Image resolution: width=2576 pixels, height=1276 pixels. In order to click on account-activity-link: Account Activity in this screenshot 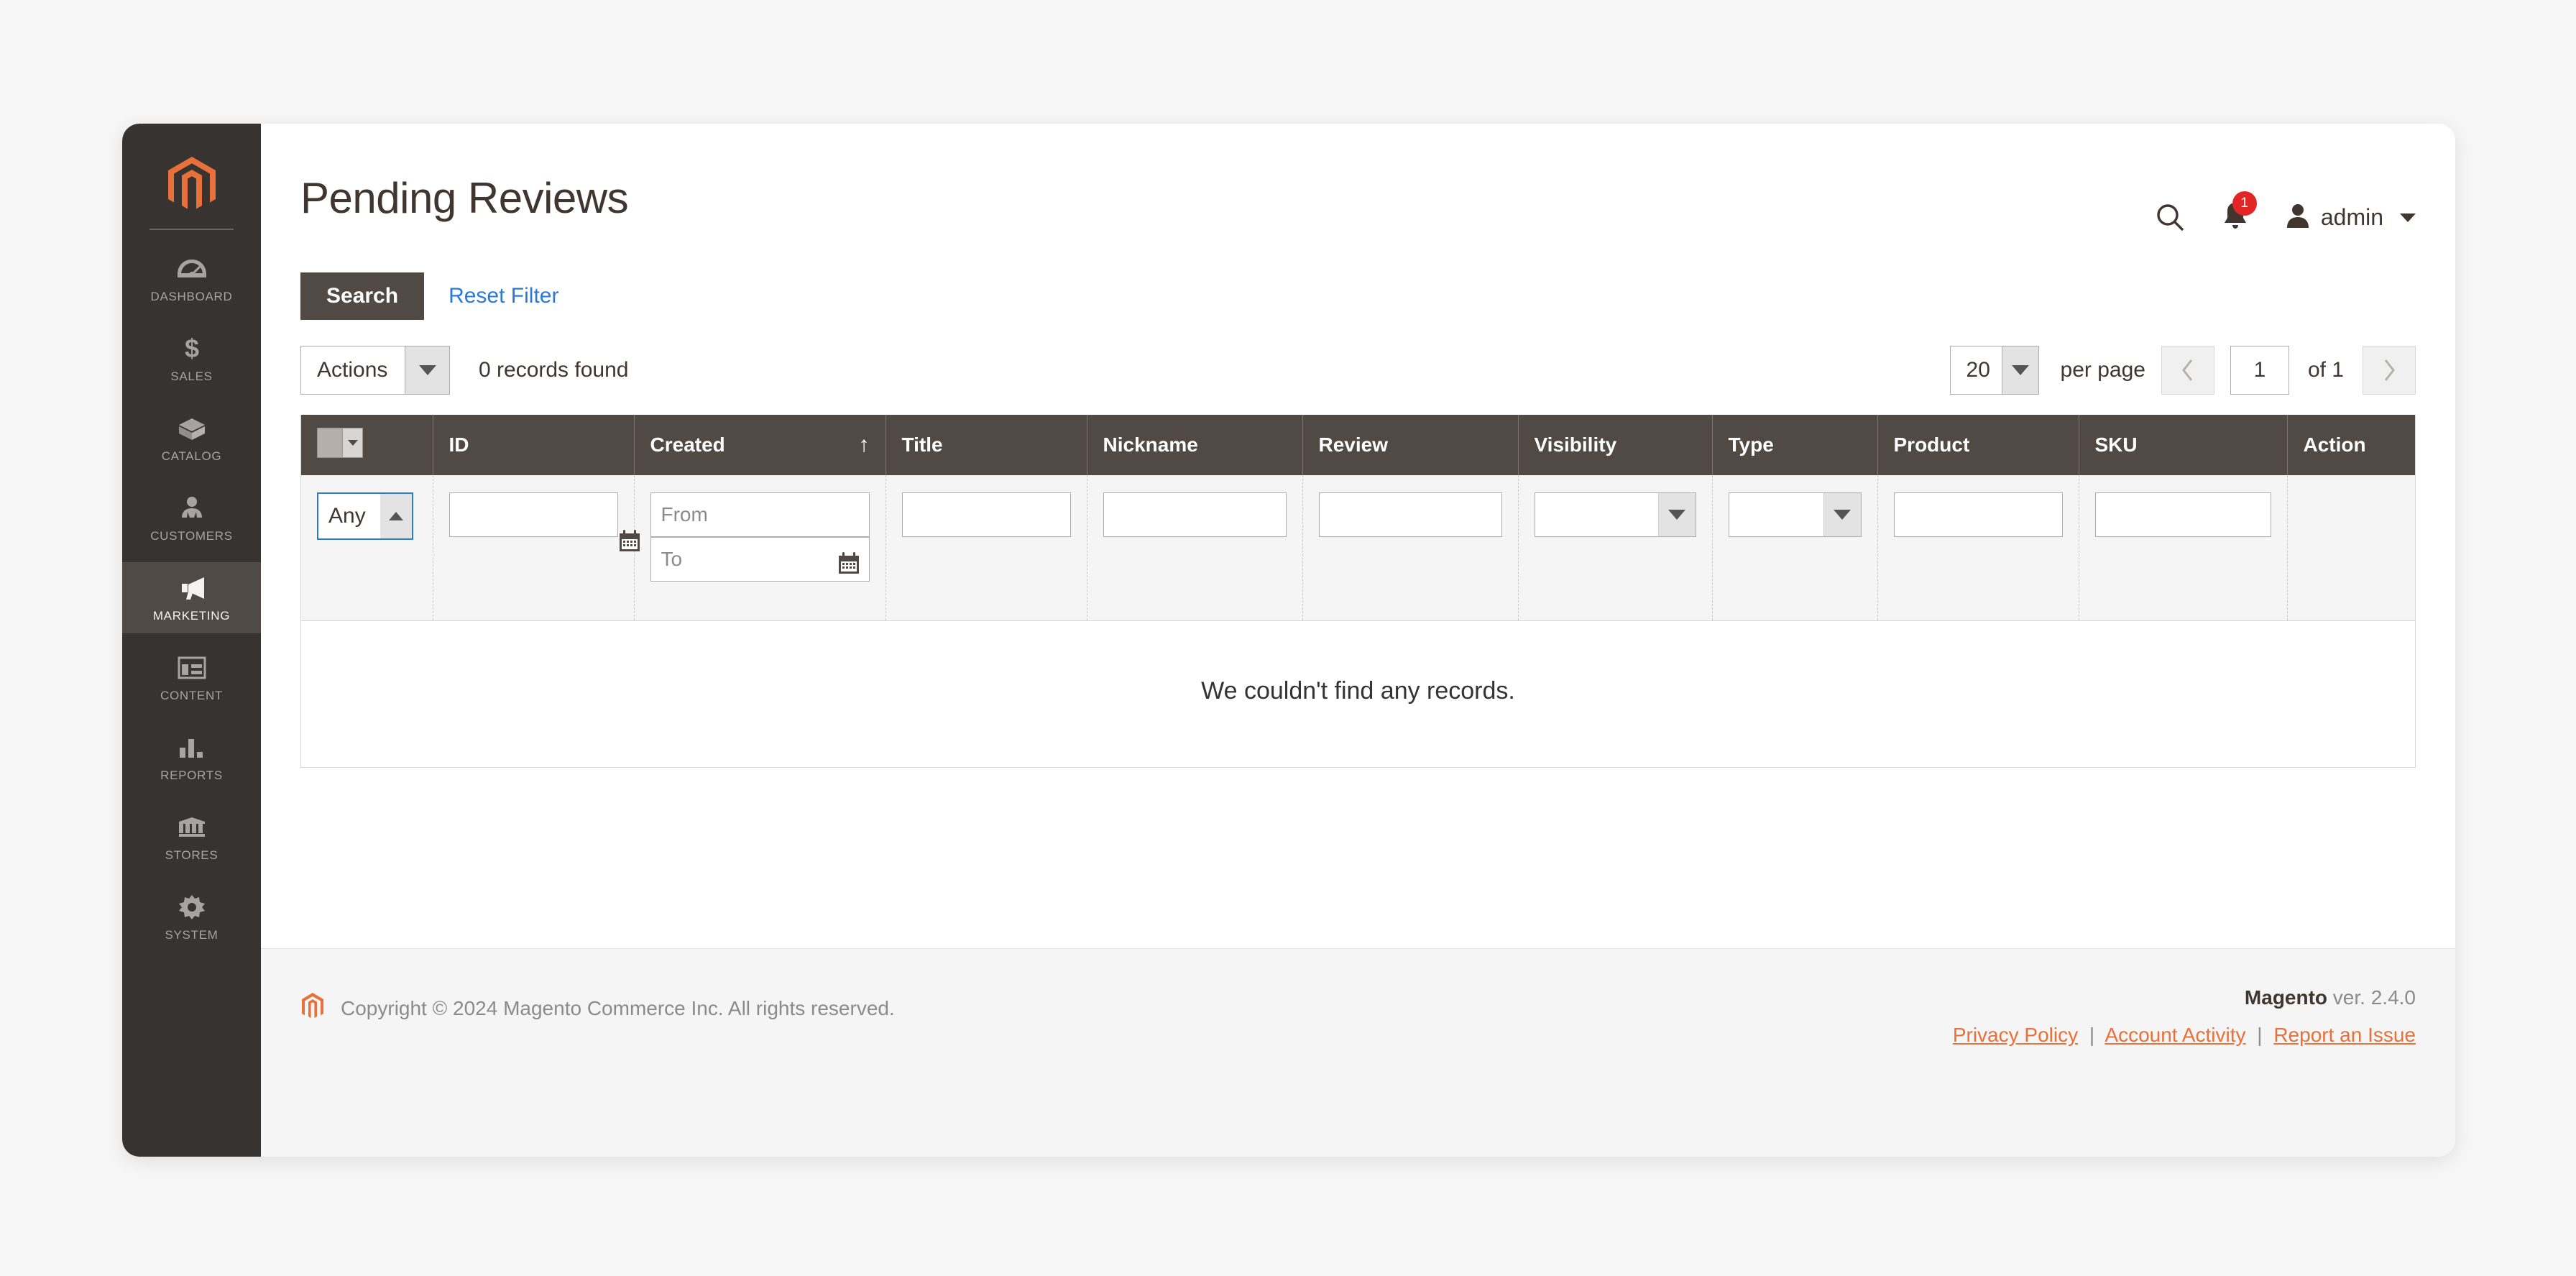, I will do `click(2174, 1035)`.